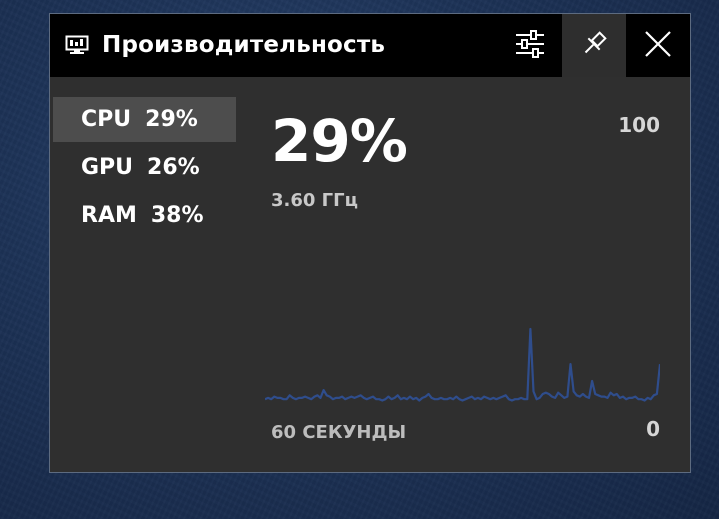 Image resolution: width=719 pixels, height=519 pixels. I want to click on usage-graph-line, so click(462, 364).